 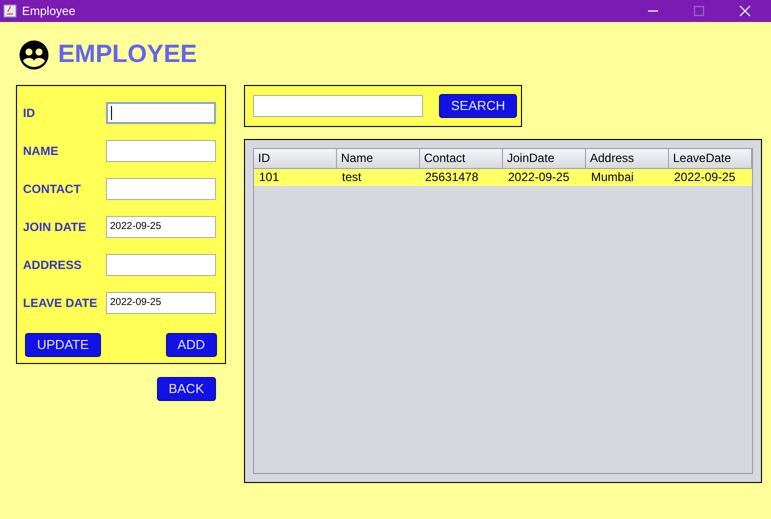 I want to click on table-cell-text: test, so click(x=351, y=177).